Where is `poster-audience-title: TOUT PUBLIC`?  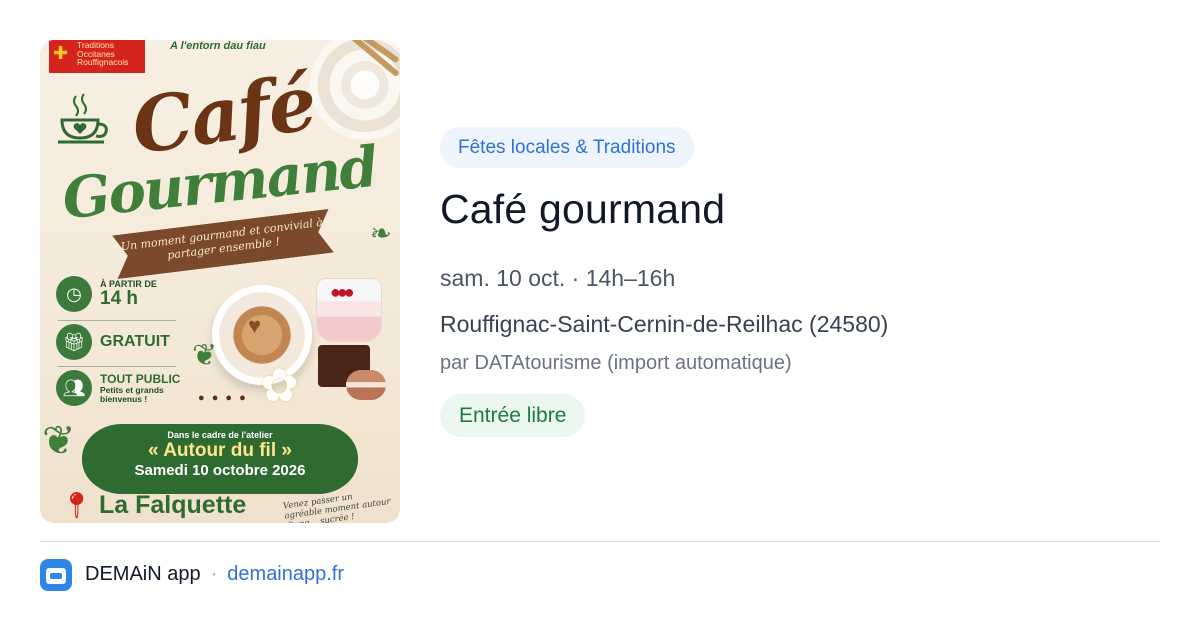
poster-audience-title: TOUT PUBLIC is located at coordinates (140, 378).